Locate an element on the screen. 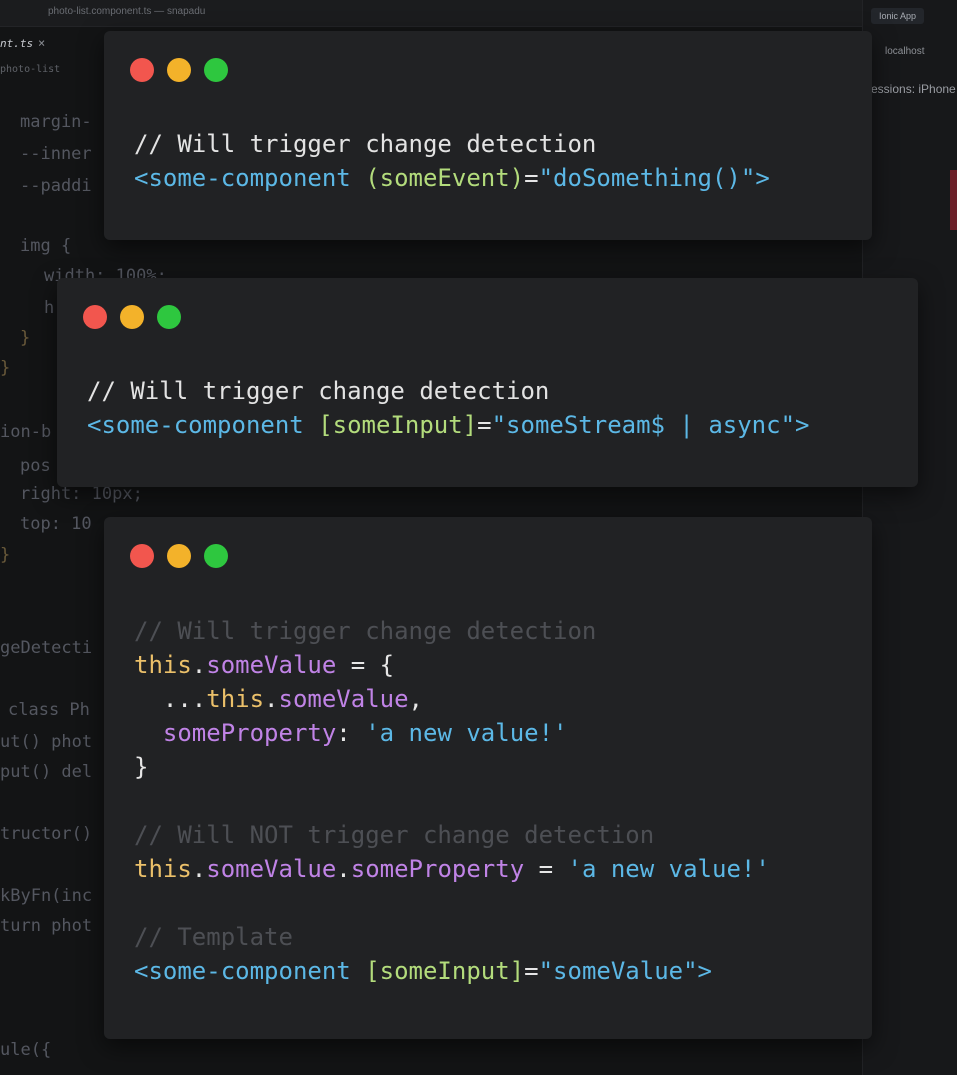 This screenshot has width=957, height=1075. bg-code-line: top: 10 is located at coordinates (56, 524).